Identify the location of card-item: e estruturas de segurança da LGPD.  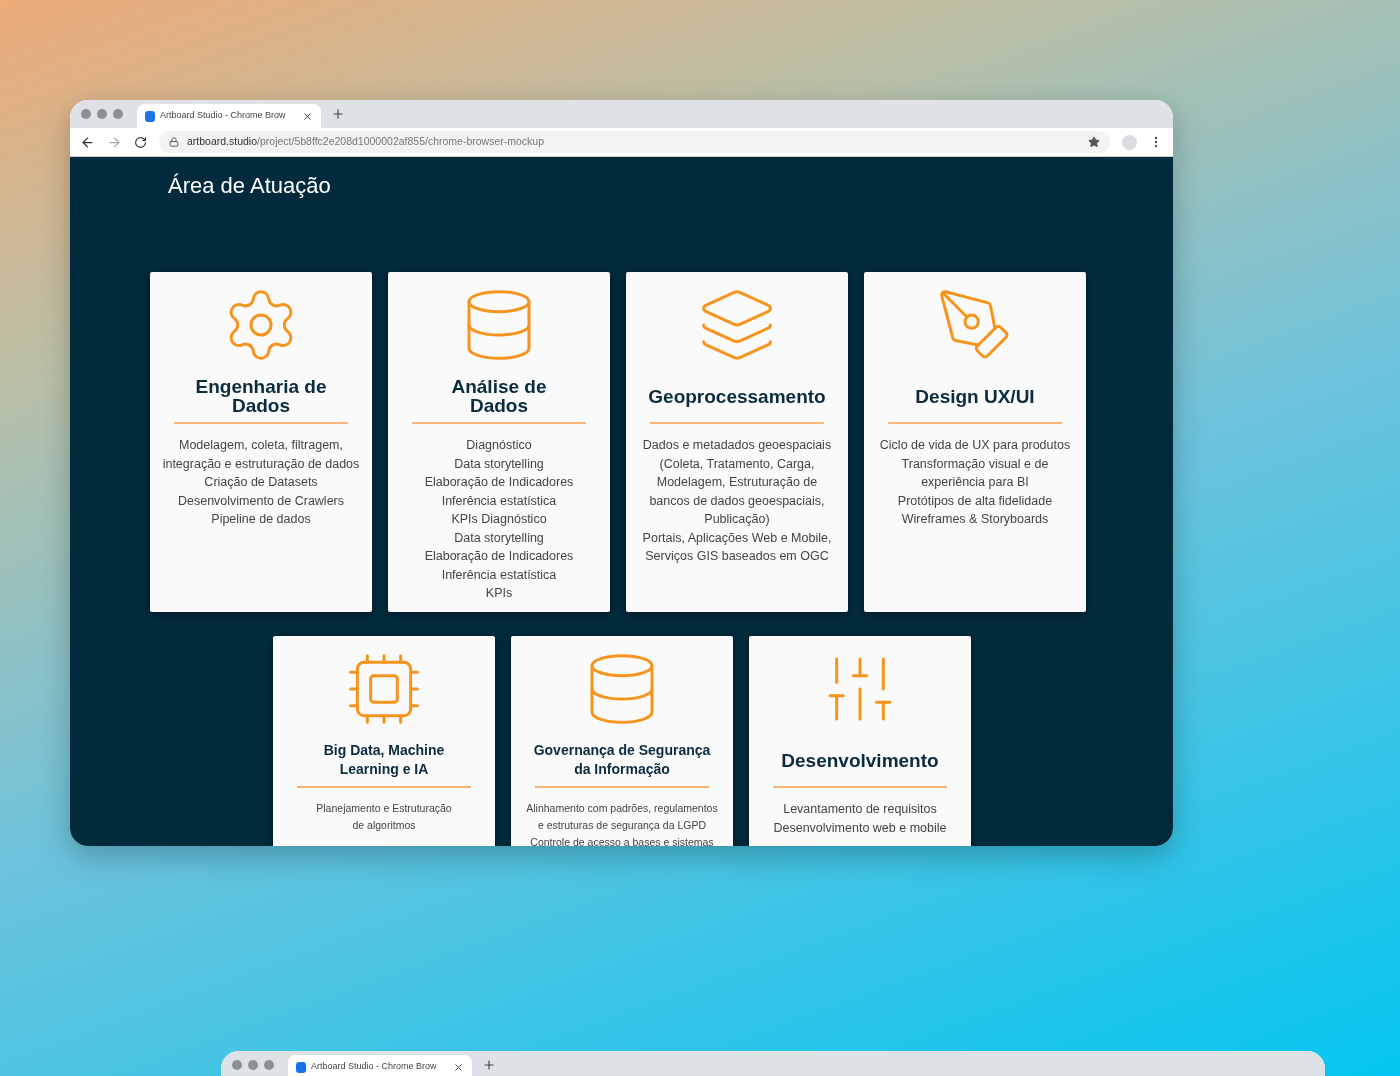
(622, 825).